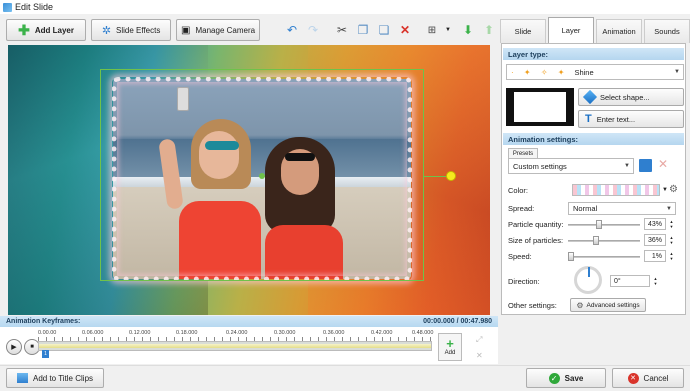  Describe the element at coordinates (604, 225) in the screenshot. I see `particle-quantity-track` at that location.